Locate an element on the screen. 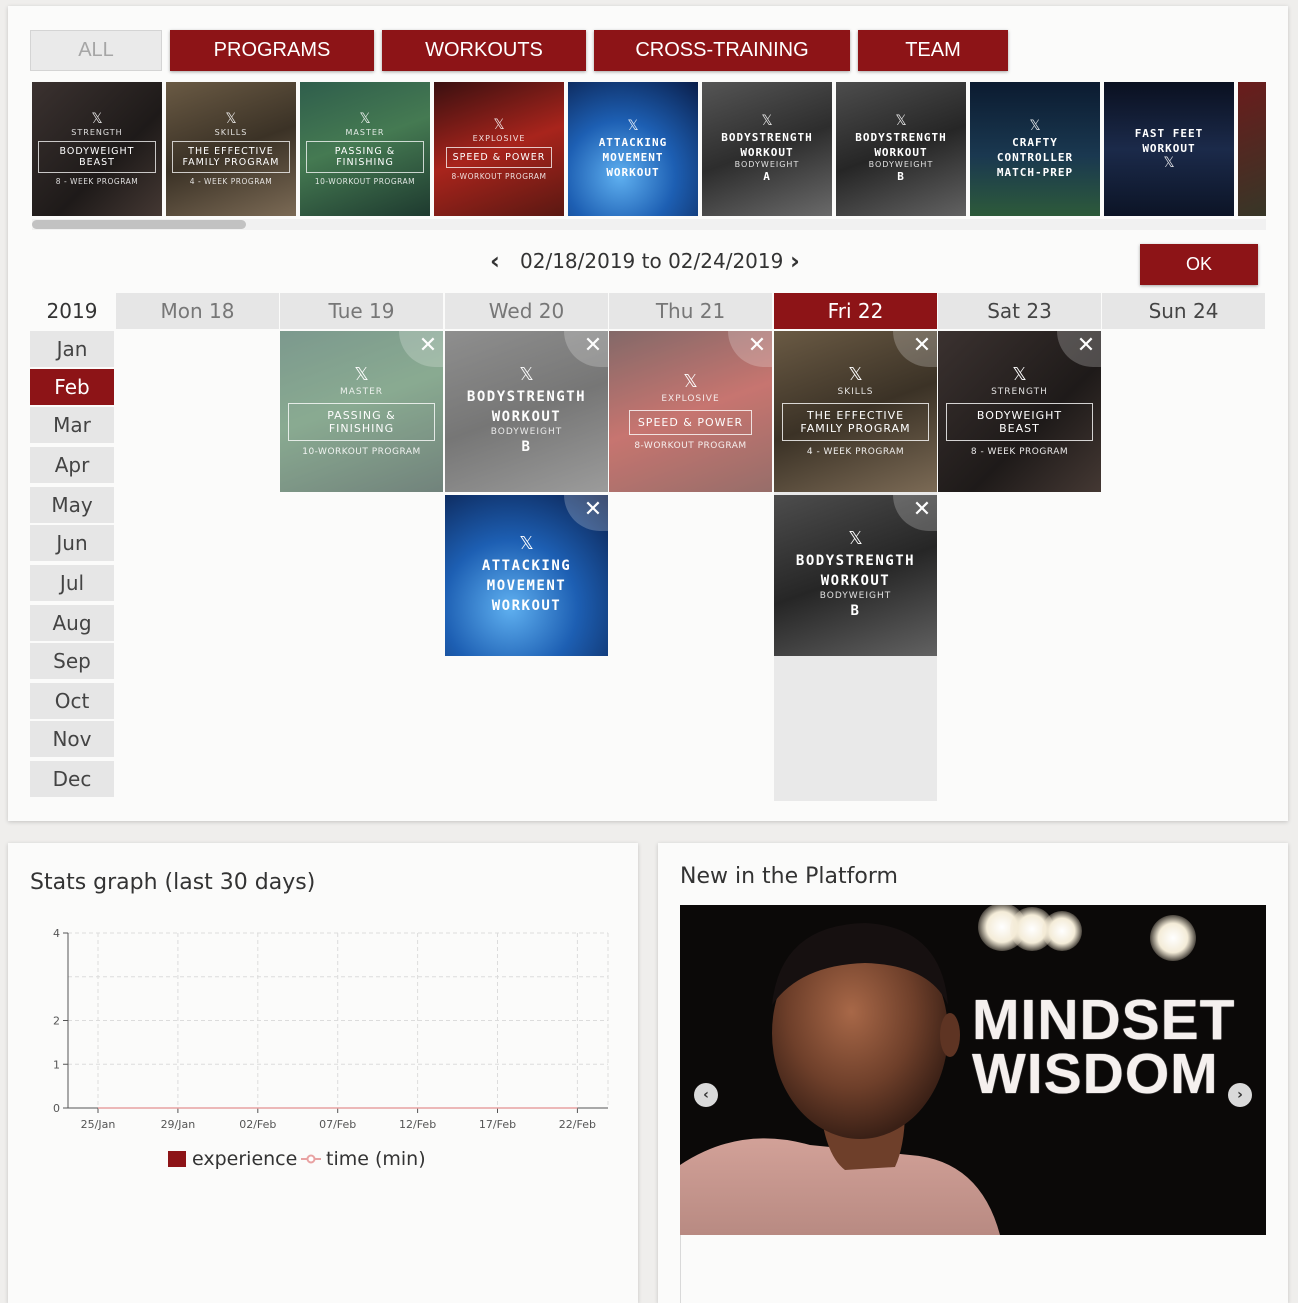 This screenshot has height=1303, width=1298. item-variant: B is located at coordinates (526, 447).